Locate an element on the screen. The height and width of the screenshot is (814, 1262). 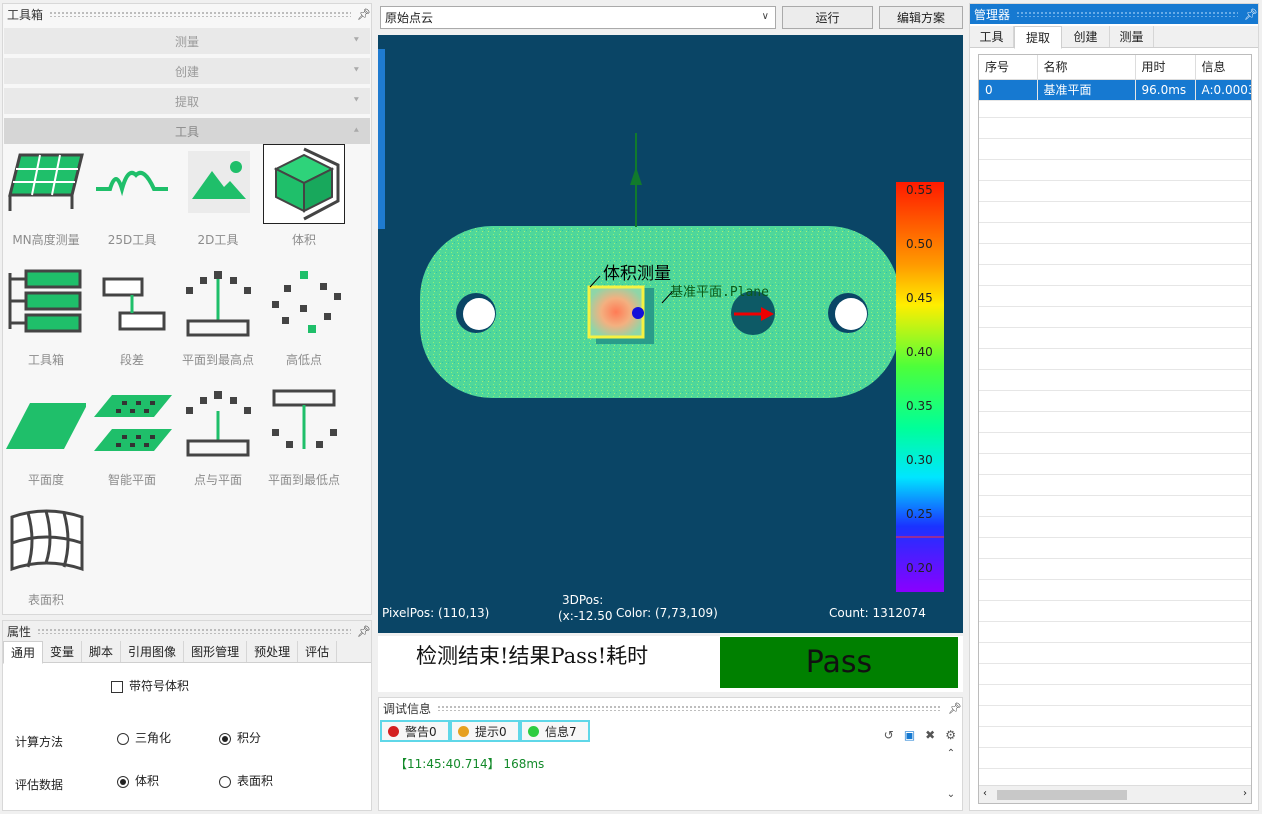
manager-header: 管理器 📌︎ is located at coordinates (1114, 14).